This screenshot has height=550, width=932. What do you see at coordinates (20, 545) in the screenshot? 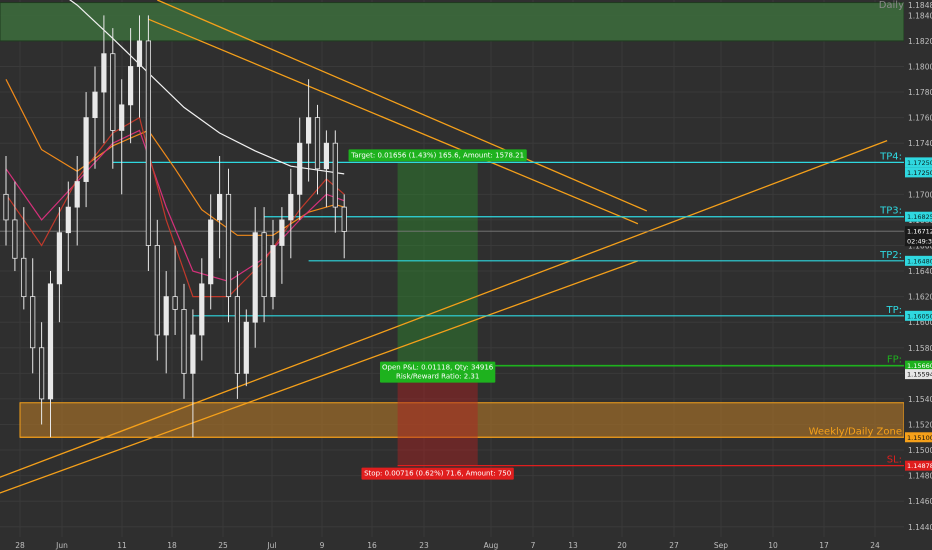
I see `time-tick-label: 28` at bounding box center [20, 545].